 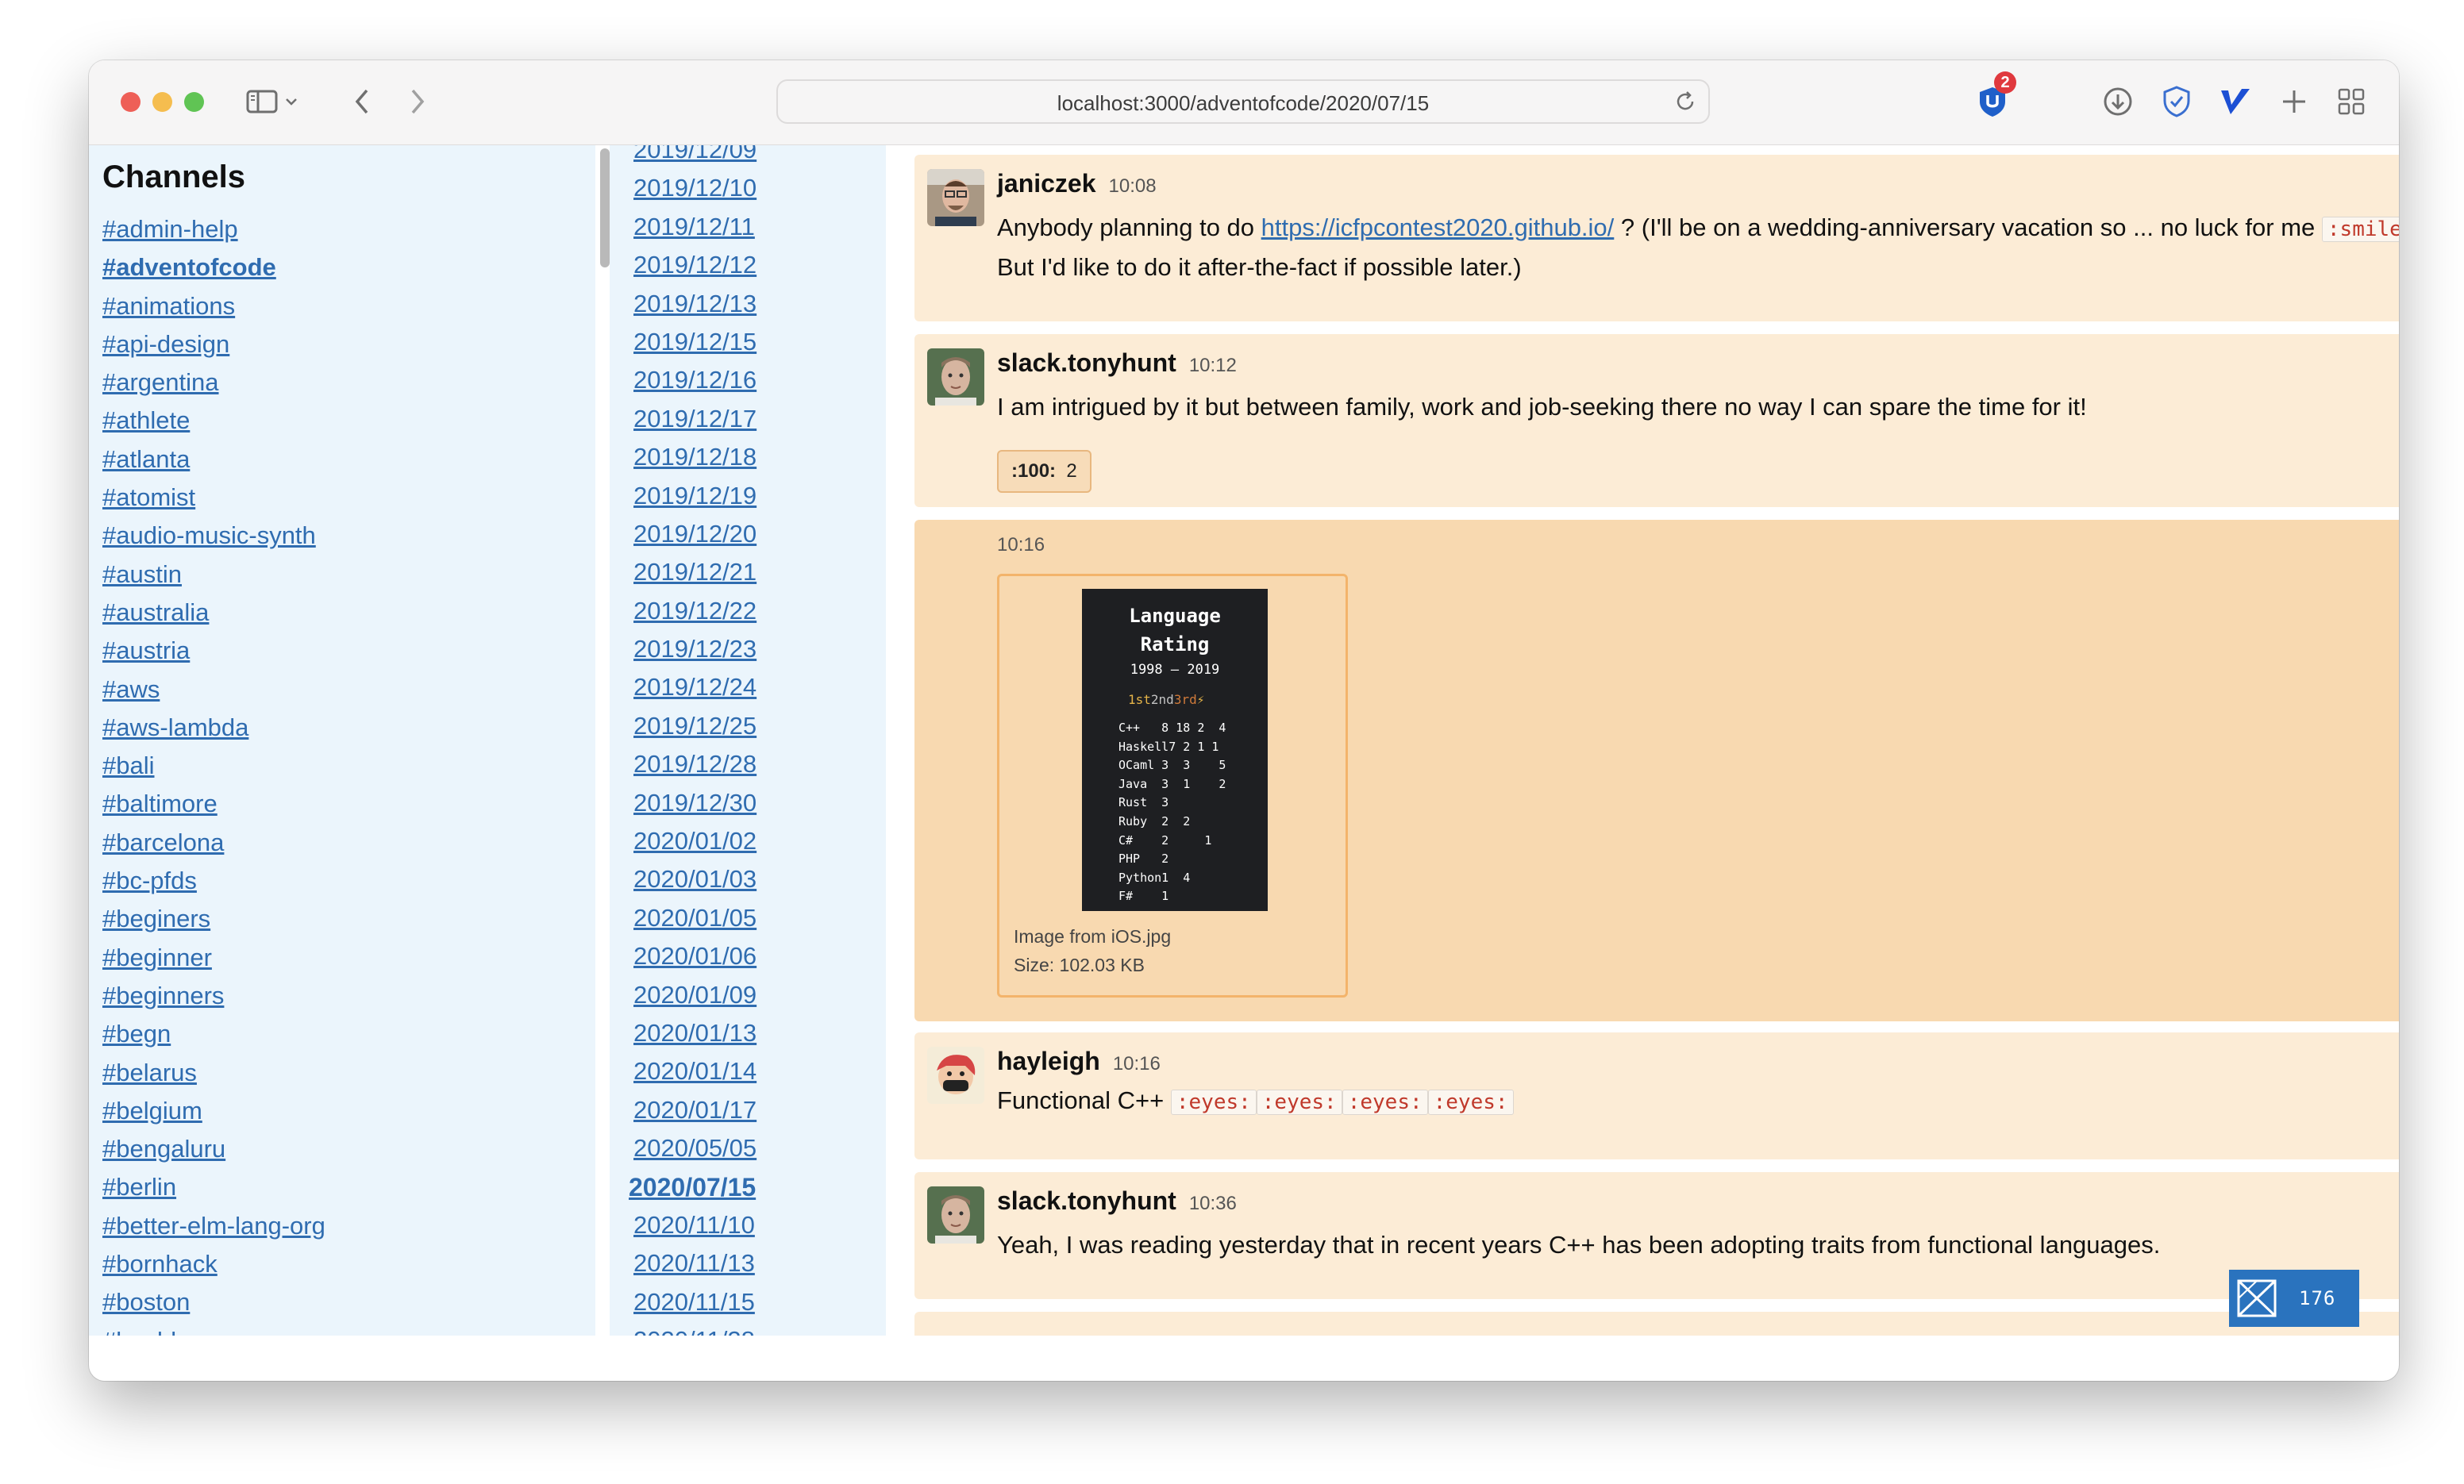 I want to click on message-author: slack.tonyhunt 10:12, so click(x=1117, y=363).